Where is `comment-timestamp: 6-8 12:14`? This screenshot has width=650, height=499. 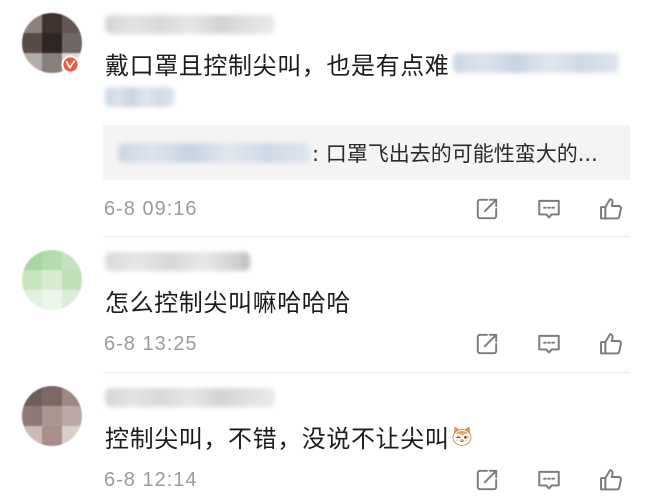 comment-timestamp: 6-8 12:14 is located at coordinates (151, 479).